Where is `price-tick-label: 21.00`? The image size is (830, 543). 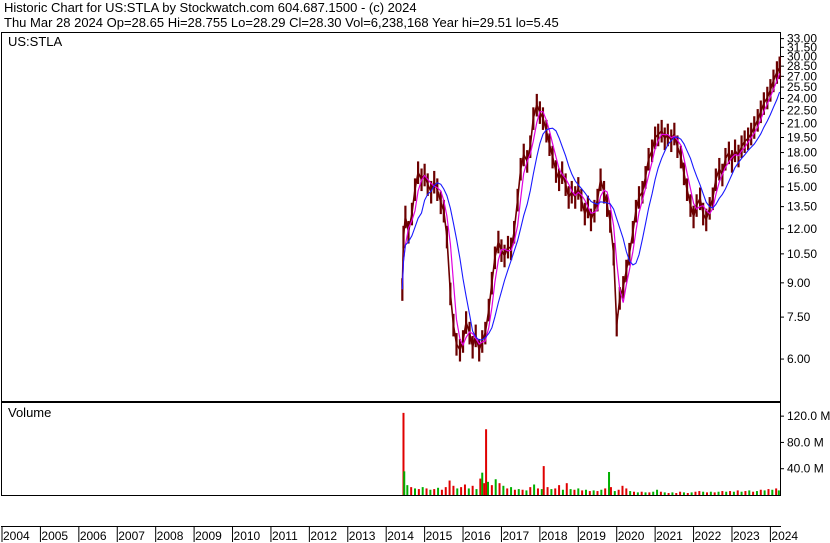 price-tick-label: 21.00 is located at coordinates (802, 124).